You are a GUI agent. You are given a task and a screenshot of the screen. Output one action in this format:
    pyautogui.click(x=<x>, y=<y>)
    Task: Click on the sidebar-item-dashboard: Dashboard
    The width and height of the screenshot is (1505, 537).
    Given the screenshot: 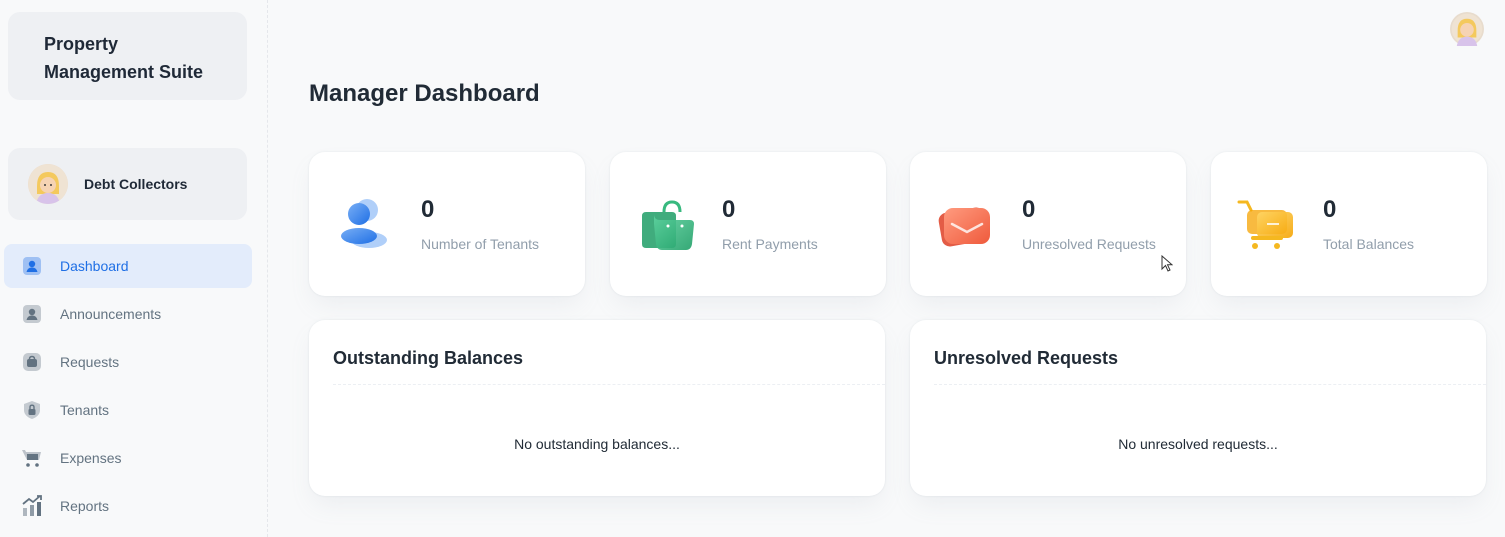 What is the action you would take?
    pyautogui.click(x=128, y=266)
    